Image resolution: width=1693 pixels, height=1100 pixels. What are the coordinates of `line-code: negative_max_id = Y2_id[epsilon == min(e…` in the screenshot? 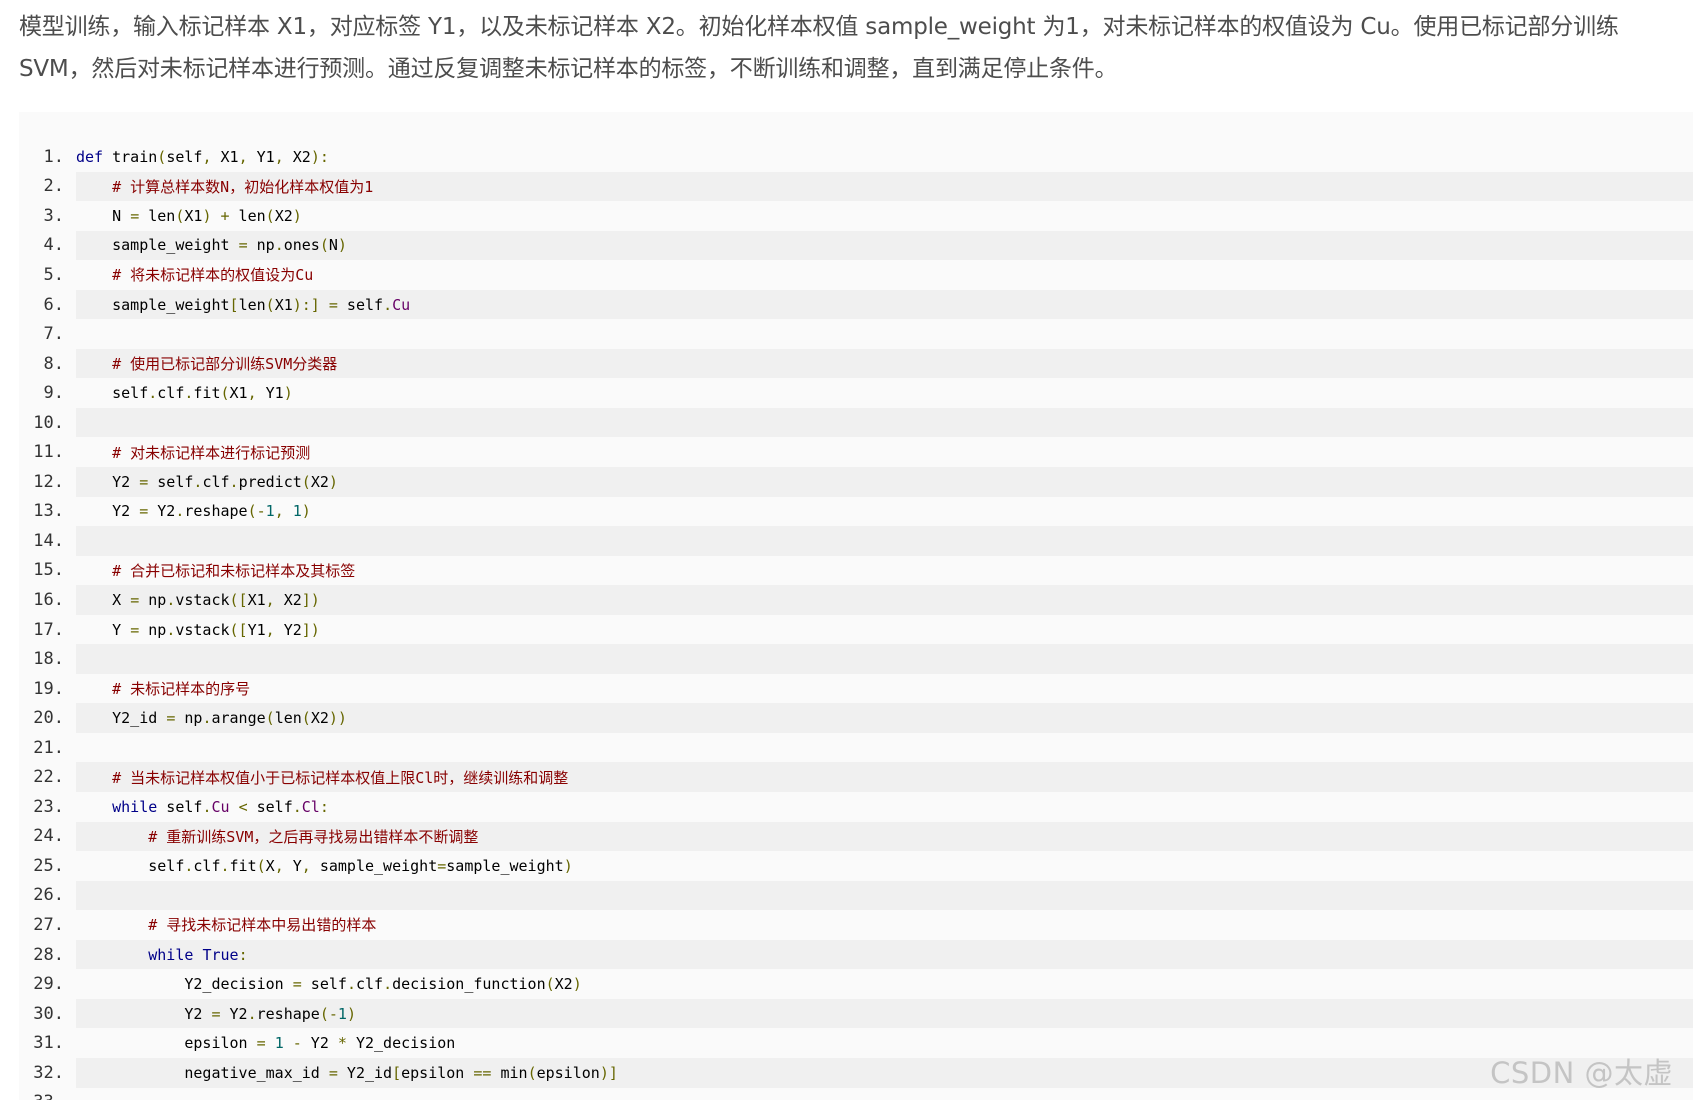 It's located at (884, 1072).